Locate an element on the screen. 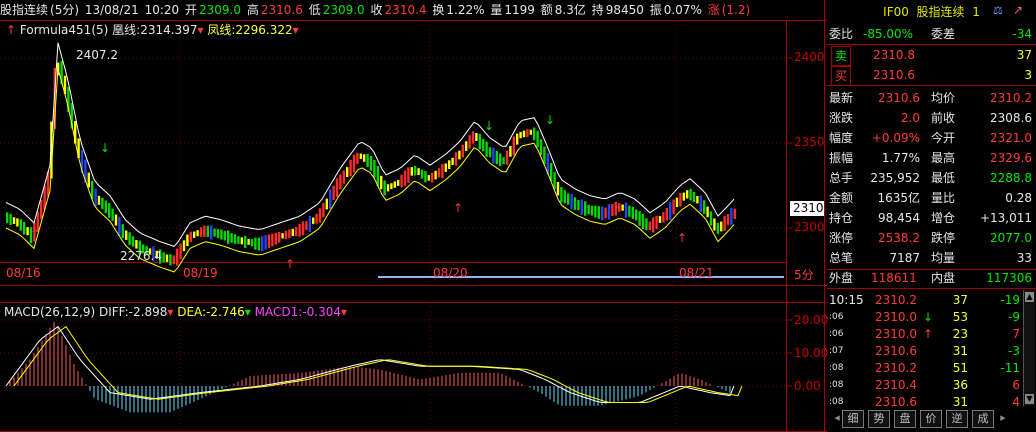 The image size is (1036, 432). macd-line is located at coordinates (370, 364).